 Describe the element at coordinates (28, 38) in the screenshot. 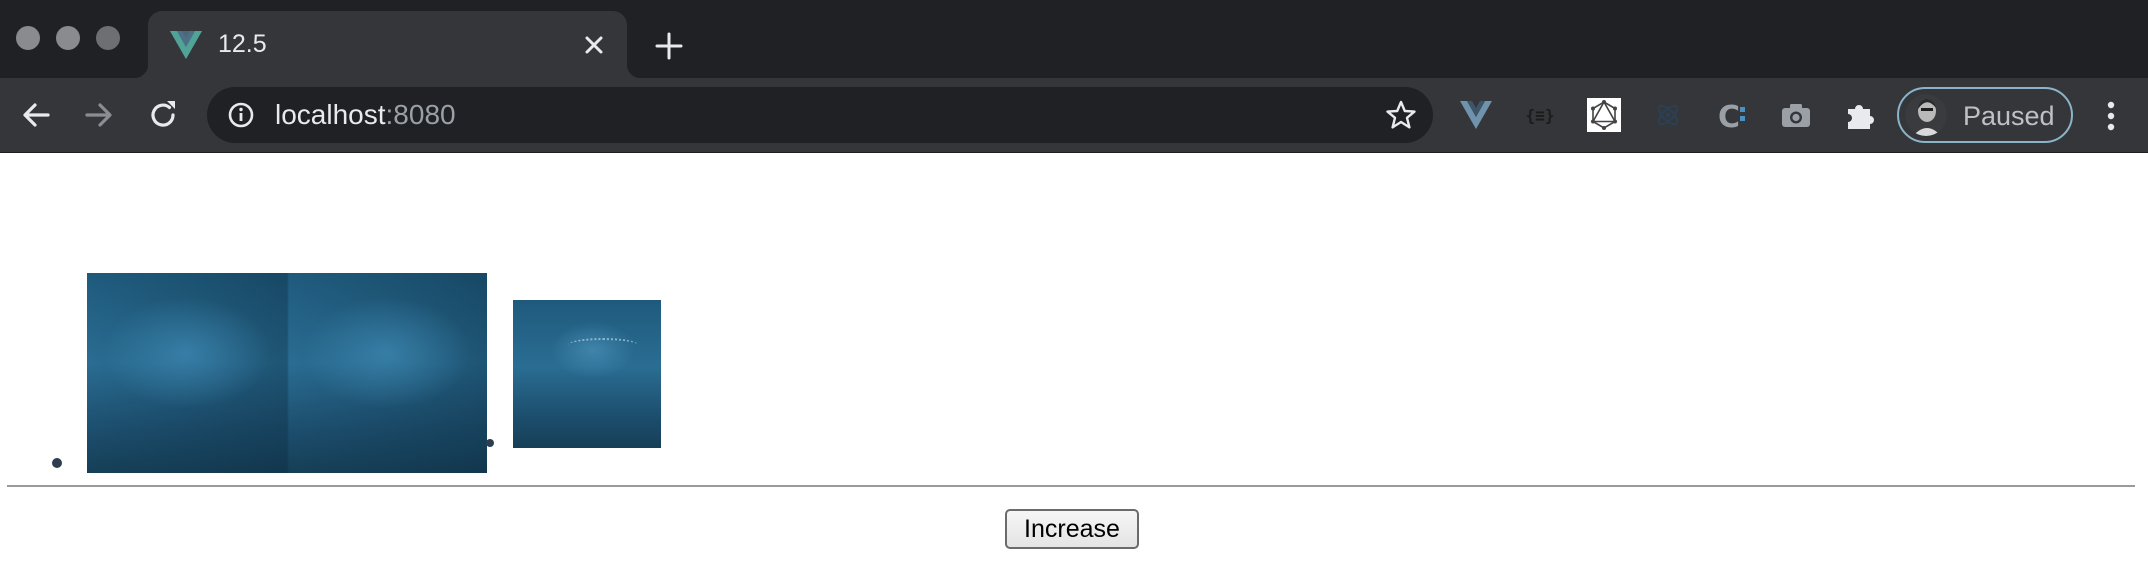

I see `window-close-dot` at that location.